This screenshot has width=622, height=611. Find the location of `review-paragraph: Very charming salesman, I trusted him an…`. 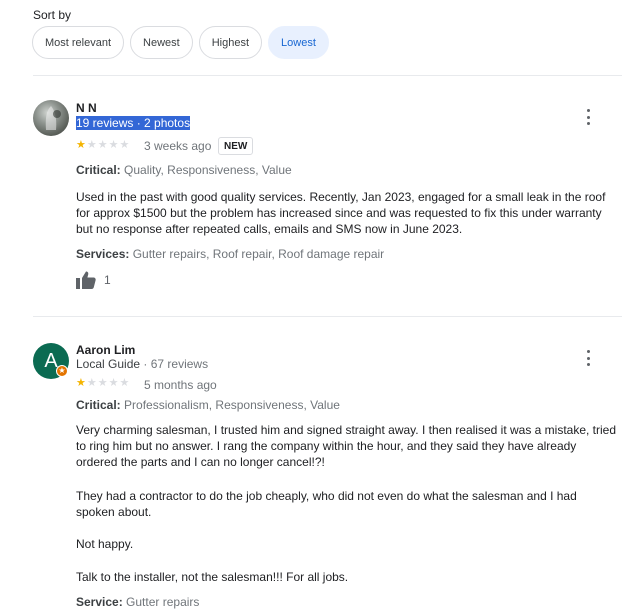

review-paragraph: Very charming salesman, I trusted him an… is located at coordinates (346, 446).